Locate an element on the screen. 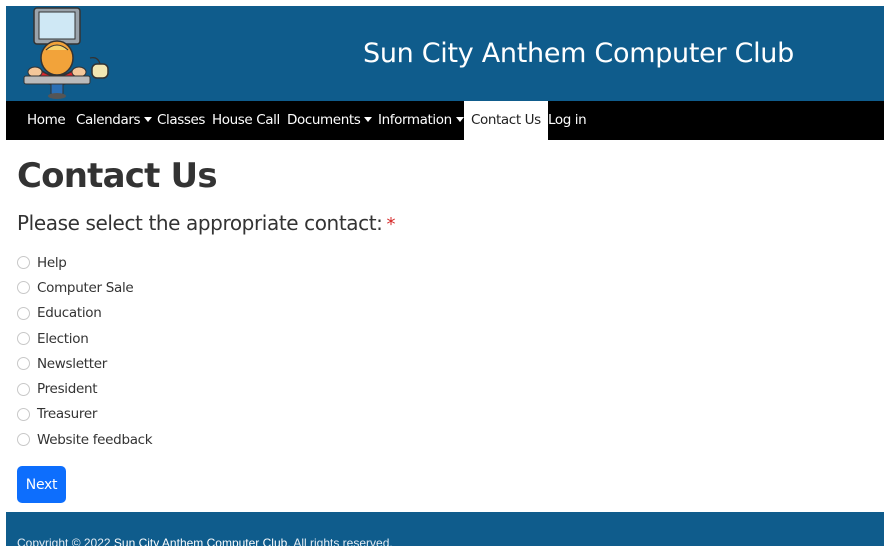  option-help: Help is located at coordinates (84, 262).